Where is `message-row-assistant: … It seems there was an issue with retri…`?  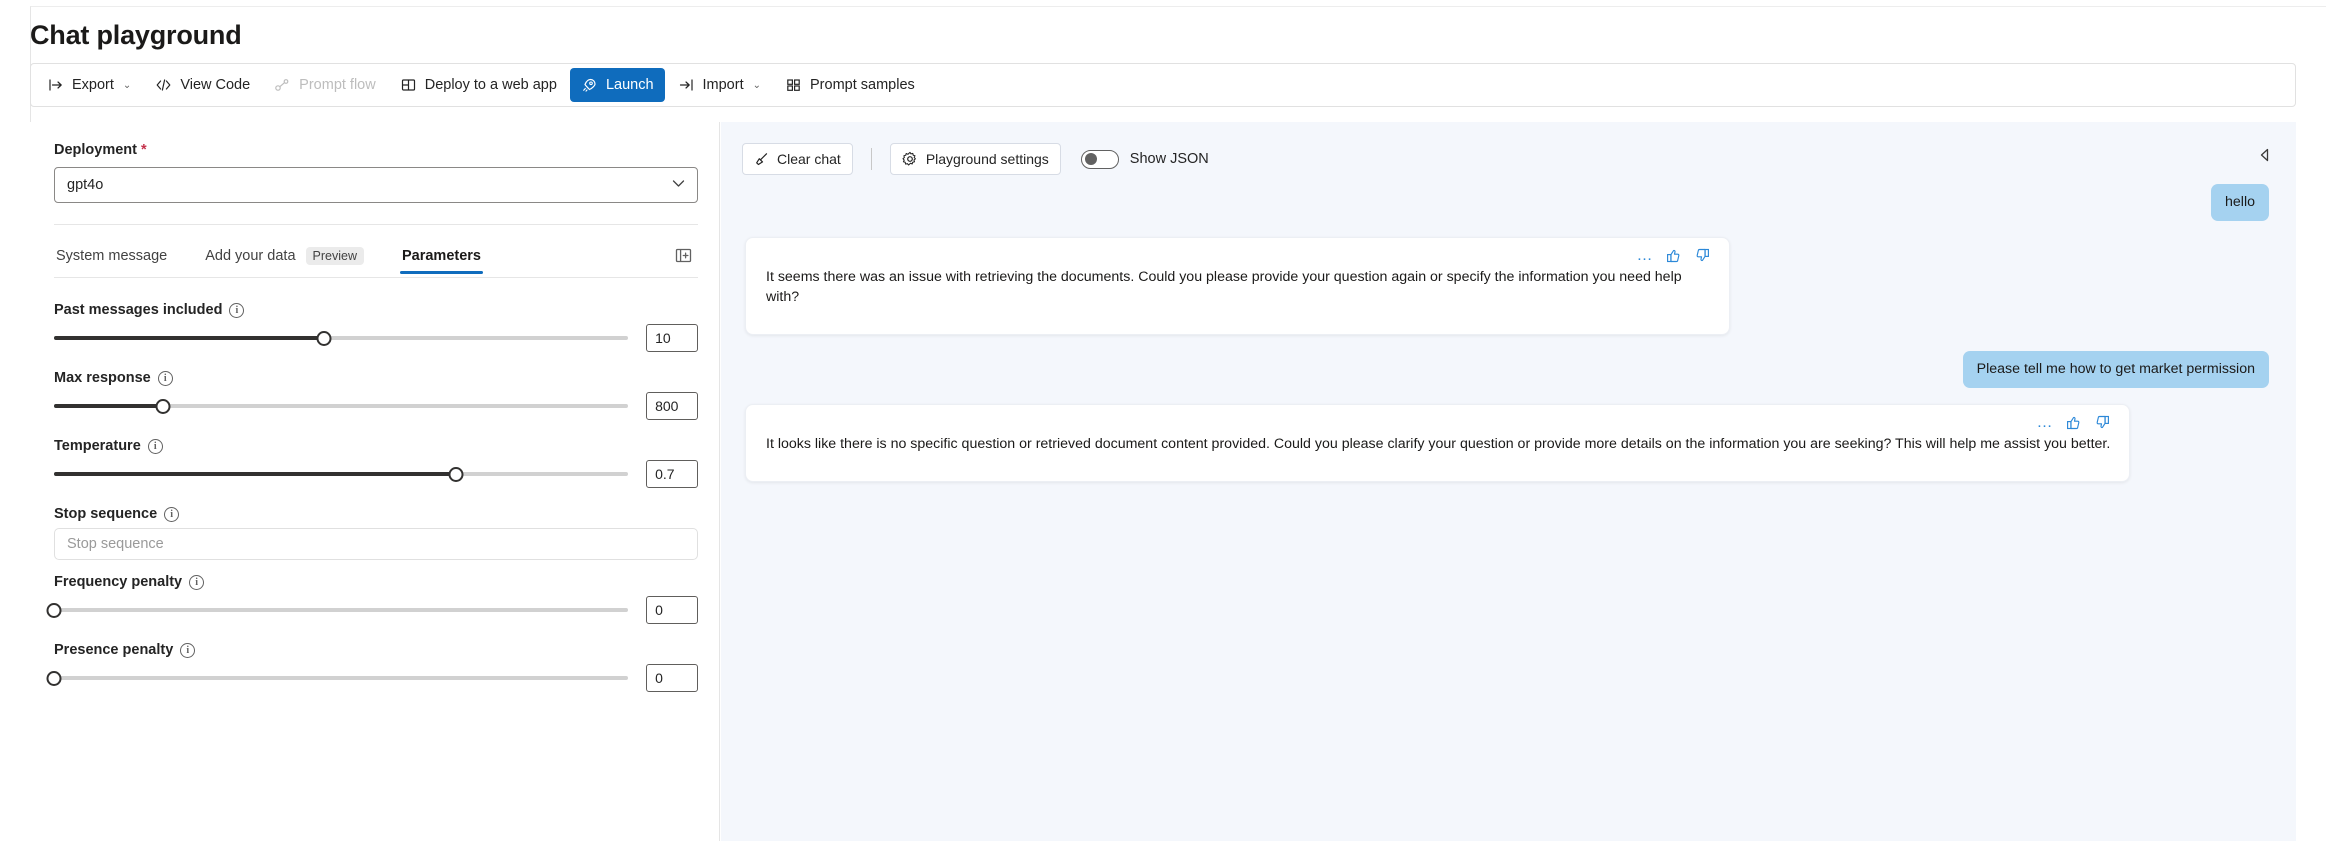 message-row-assistant: … It seems there was an issue with retri… is located at coordinates (1507, 286).